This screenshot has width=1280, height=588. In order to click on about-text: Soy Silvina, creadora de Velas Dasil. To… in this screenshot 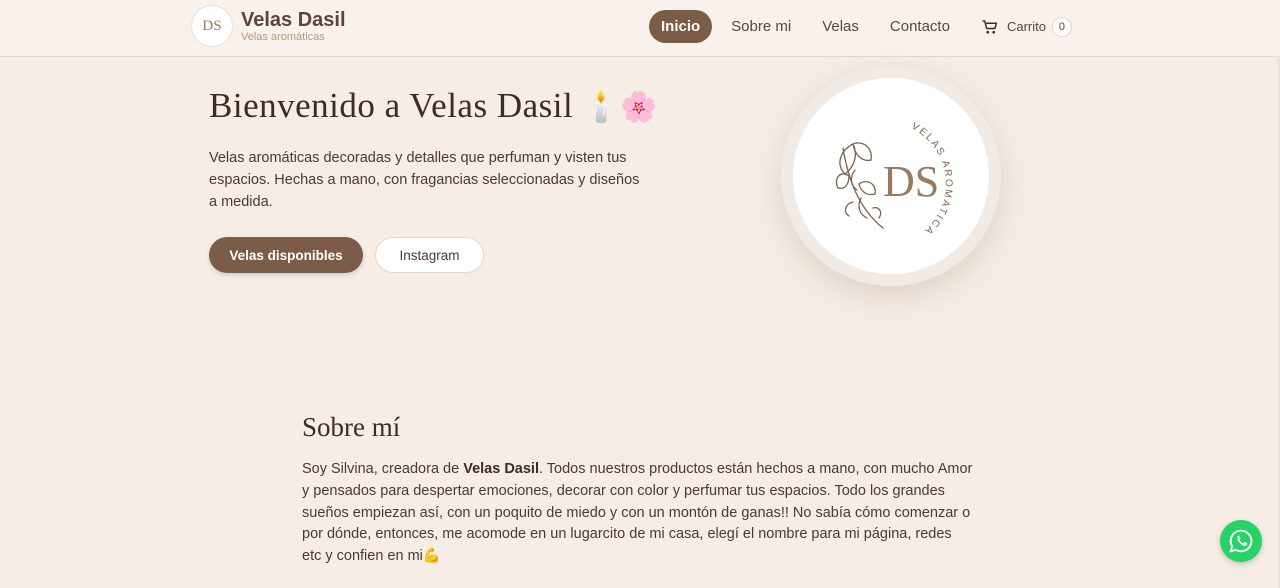, I will do `click(638, 513)`.